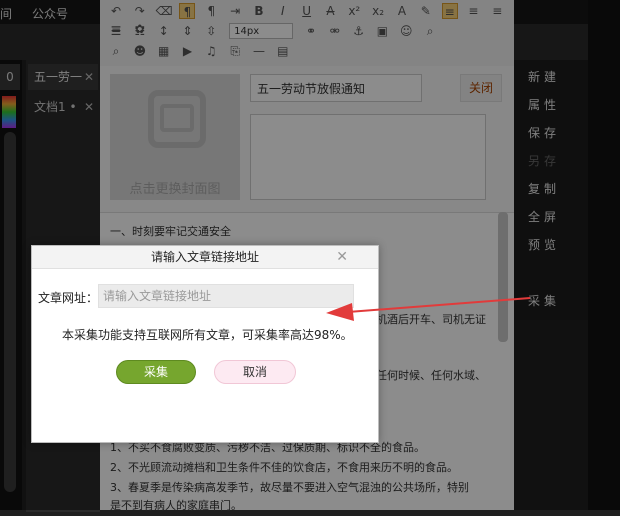  I want to click on collect-button: 采集, so click(156, 372).